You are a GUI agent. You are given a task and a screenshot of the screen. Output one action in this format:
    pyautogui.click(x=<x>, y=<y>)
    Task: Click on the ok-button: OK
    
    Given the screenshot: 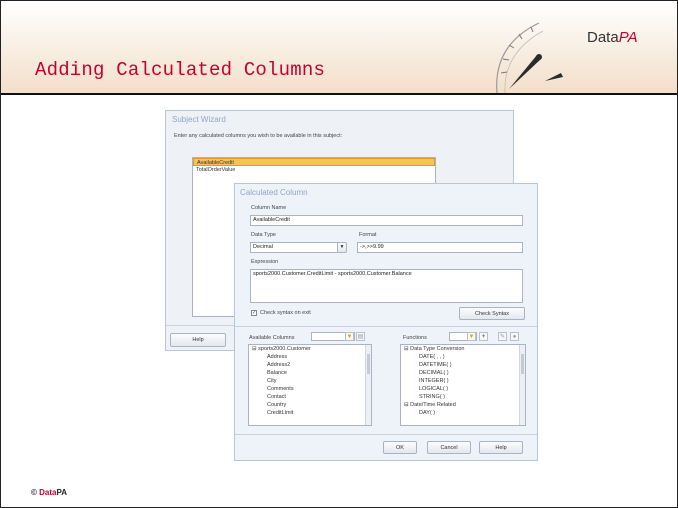 What is the action you would take?
    pyautogui.click(x=400, y=447)
    